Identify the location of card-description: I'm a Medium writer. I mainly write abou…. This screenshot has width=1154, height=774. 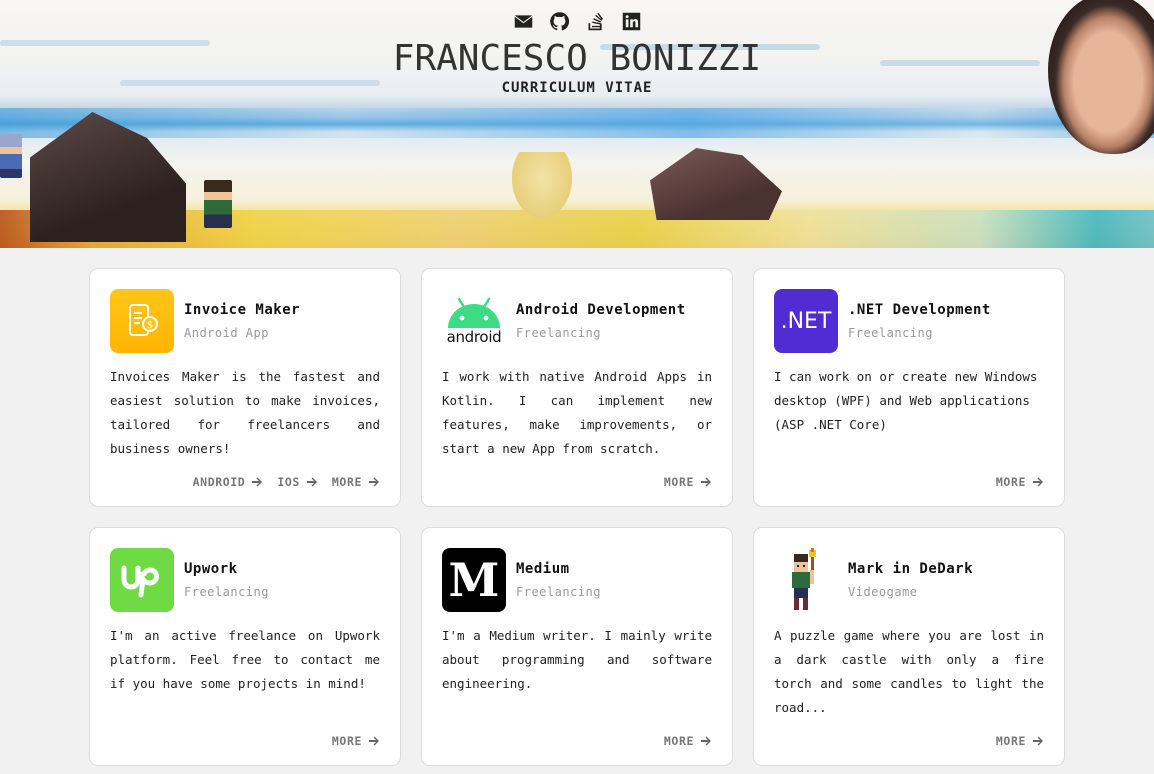
(577, 659).